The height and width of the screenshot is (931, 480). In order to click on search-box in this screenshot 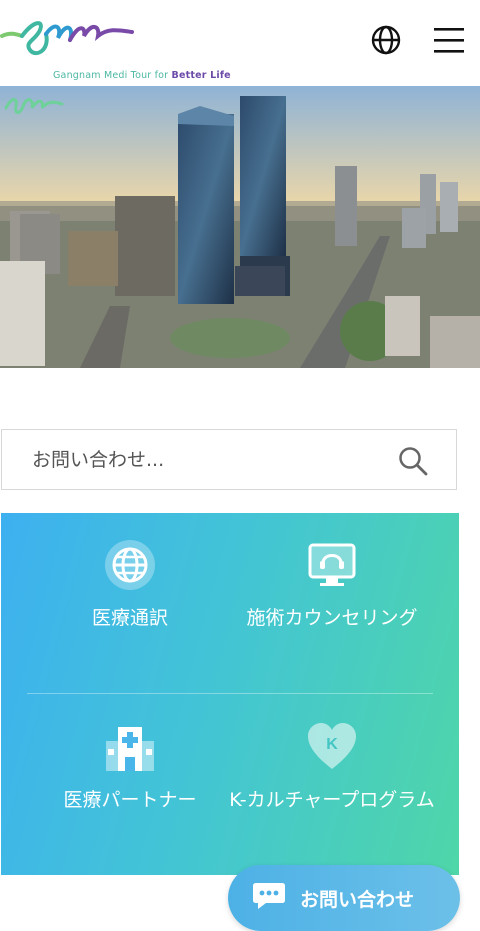, I will do `click(229, 459)`.